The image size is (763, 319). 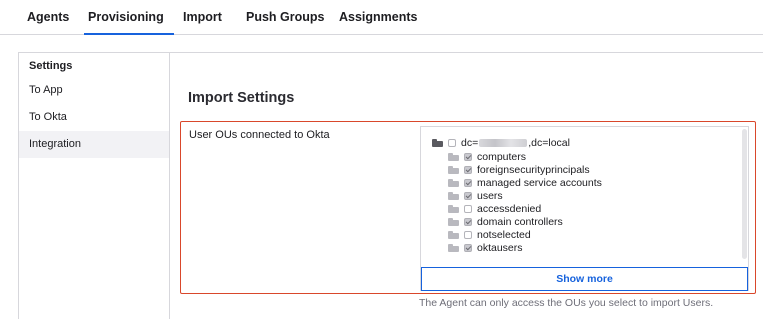 I want to click on ou-row: foreignsecurityprincipals, so click(x=519, y=169).